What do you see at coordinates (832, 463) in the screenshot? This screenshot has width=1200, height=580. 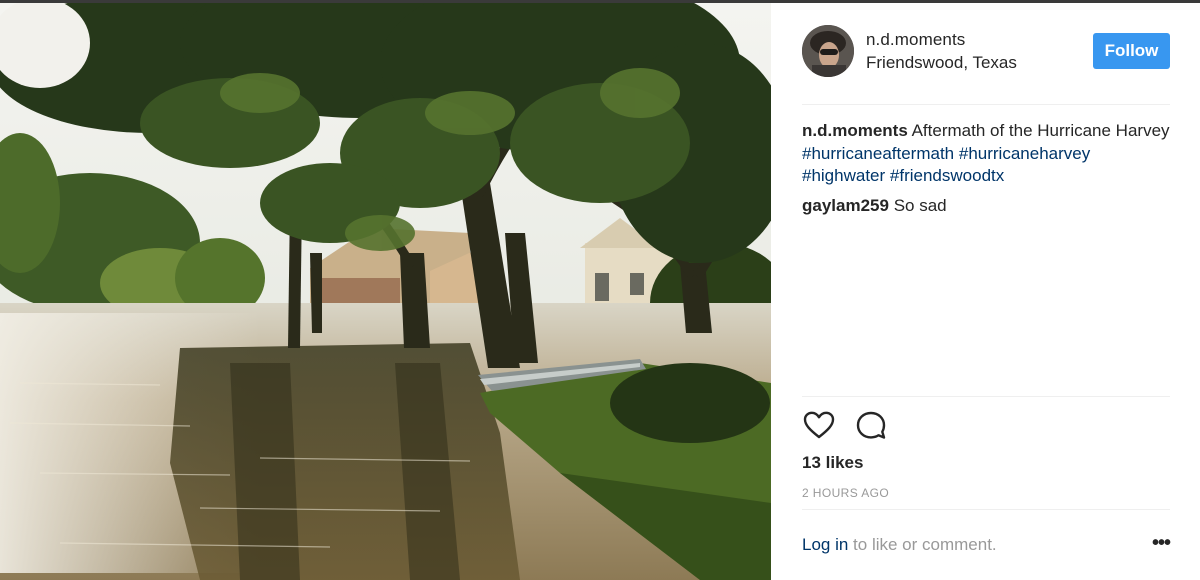 I see `like-count: 13 likes` at bounding box center [832, 463].